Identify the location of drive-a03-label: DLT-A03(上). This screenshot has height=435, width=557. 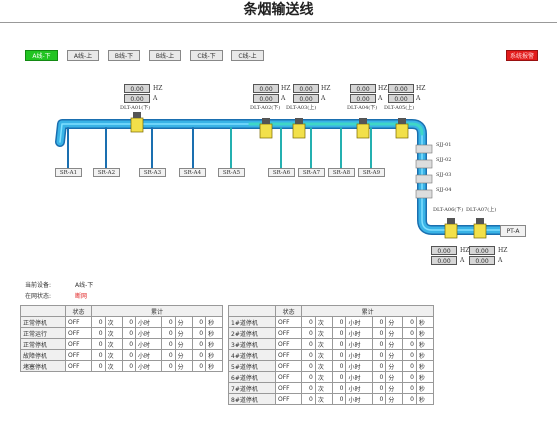
(301, 108).